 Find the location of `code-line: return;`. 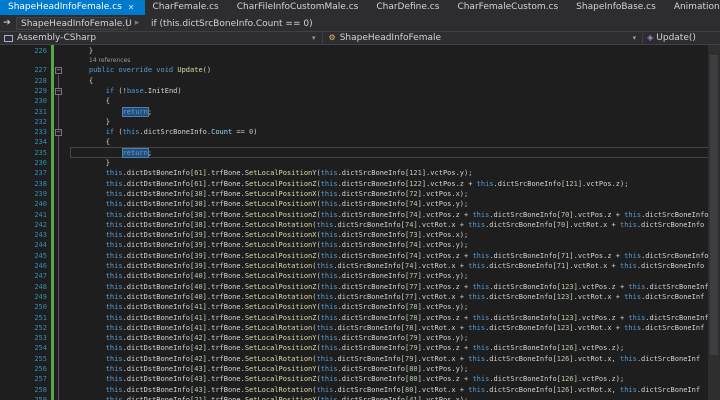

code-line: return; is located at coordinates (137, 152).